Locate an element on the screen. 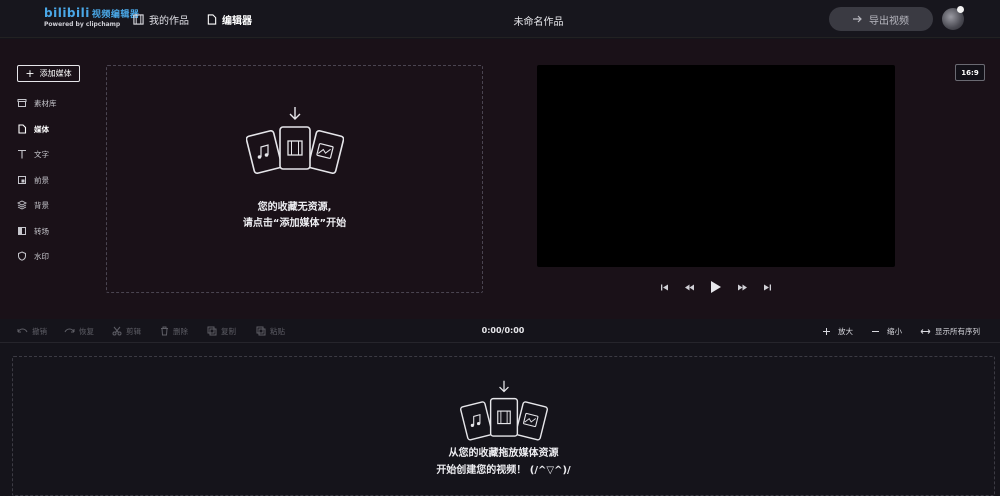 This screenshot has width=1000, height=496. rewind-icon is located at coordinates (689, 287).